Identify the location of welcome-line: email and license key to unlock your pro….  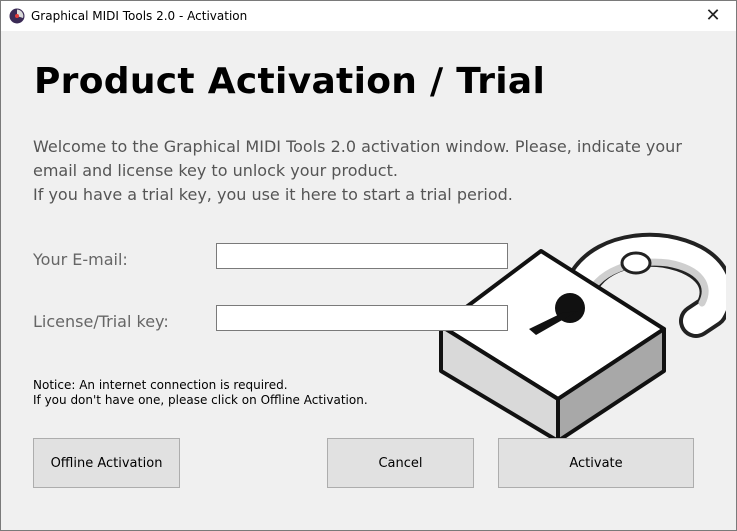
(215, 170).